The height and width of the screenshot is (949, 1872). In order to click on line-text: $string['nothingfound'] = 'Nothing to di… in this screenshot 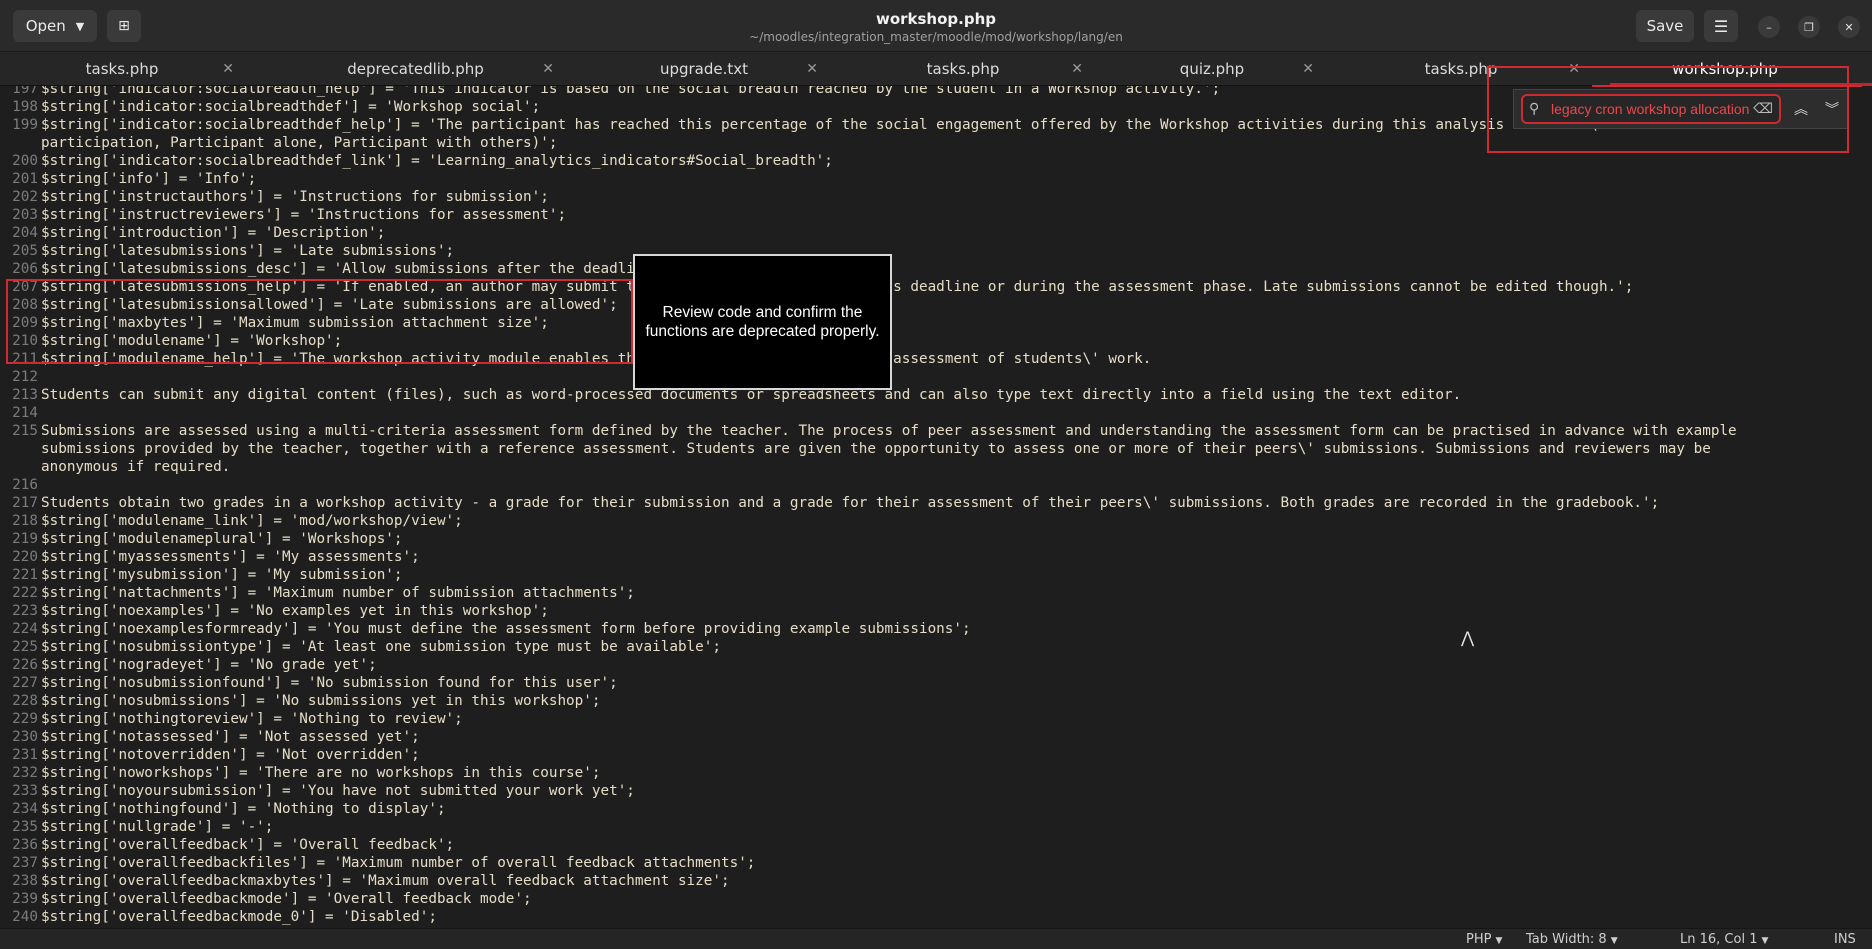, I will do `click(243, 809)`.